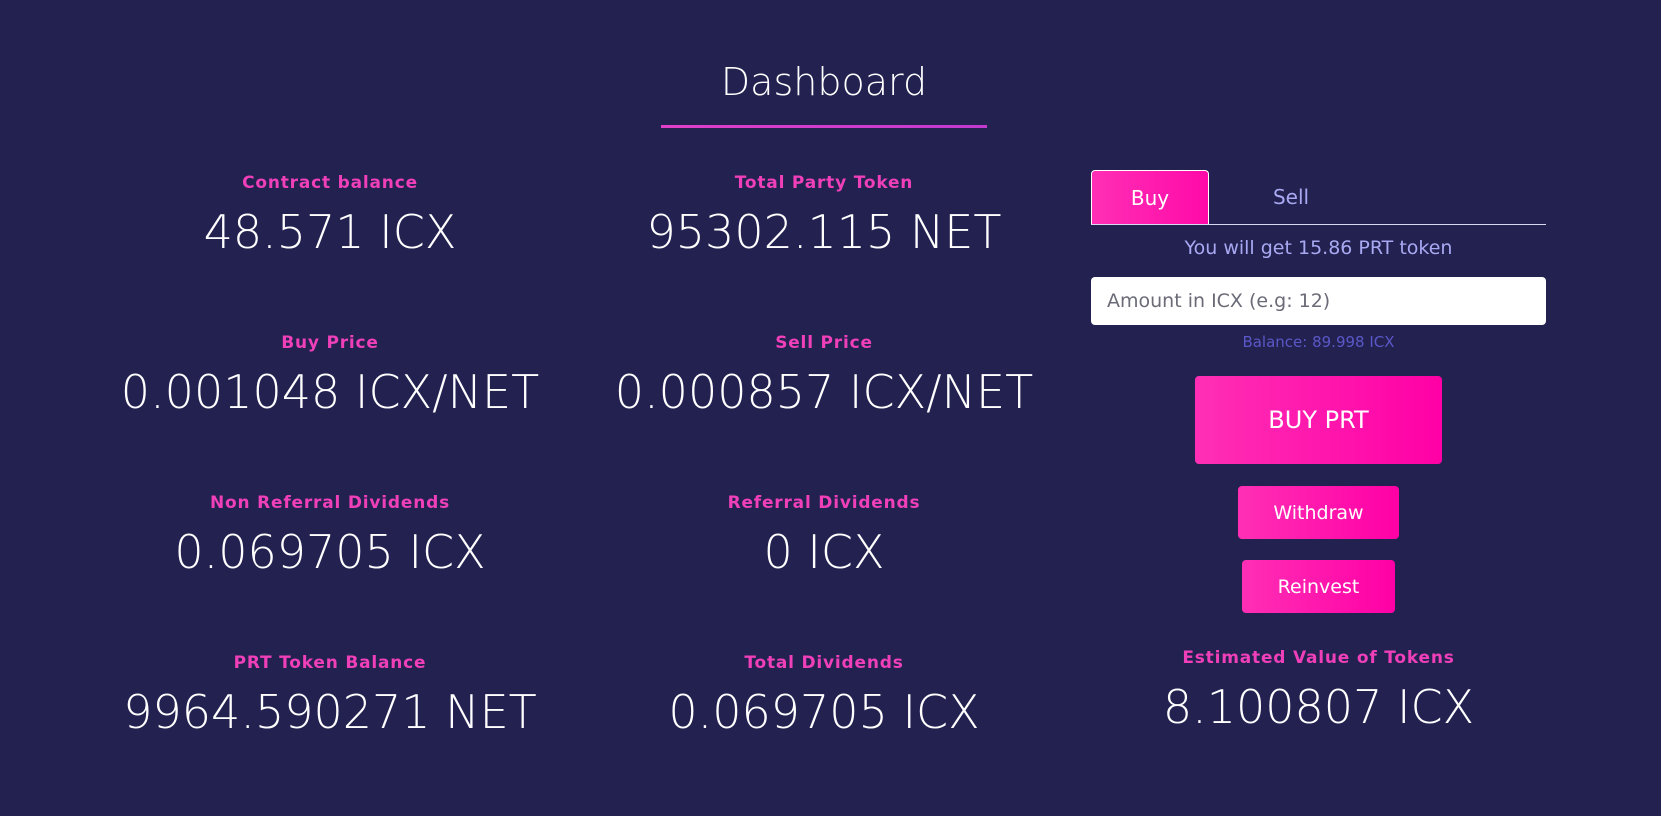  Describe the element at coordinates (330, 503) in the screenshot. I see `stat-label: Non Referral Dividends` at that location.